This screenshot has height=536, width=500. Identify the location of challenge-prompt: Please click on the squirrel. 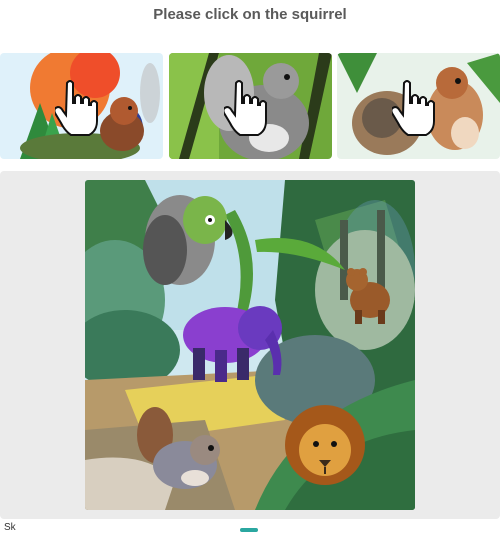
(250, 14).